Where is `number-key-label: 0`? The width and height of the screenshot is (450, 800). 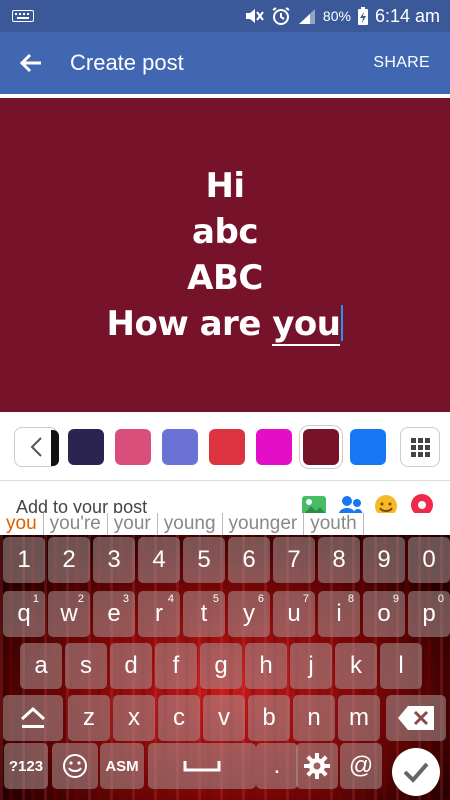
number-key-label: 0 is located at coordinates (429, 559).